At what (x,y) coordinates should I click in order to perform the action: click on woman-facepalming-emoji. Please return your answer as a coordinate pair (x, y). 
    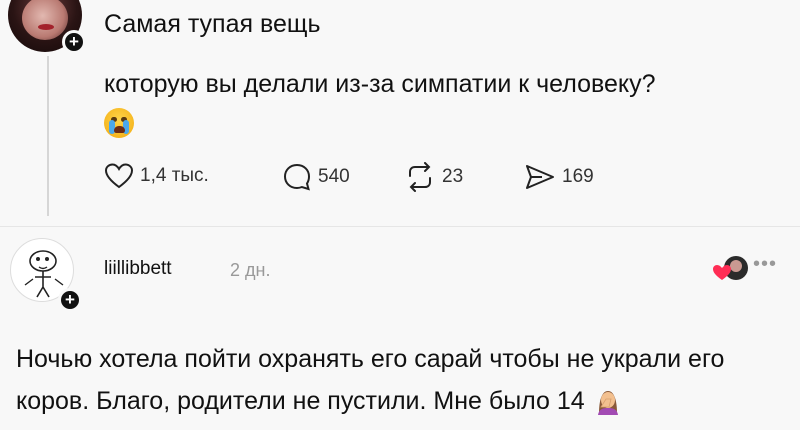
    Looking at the image, I should click on (608, 400).